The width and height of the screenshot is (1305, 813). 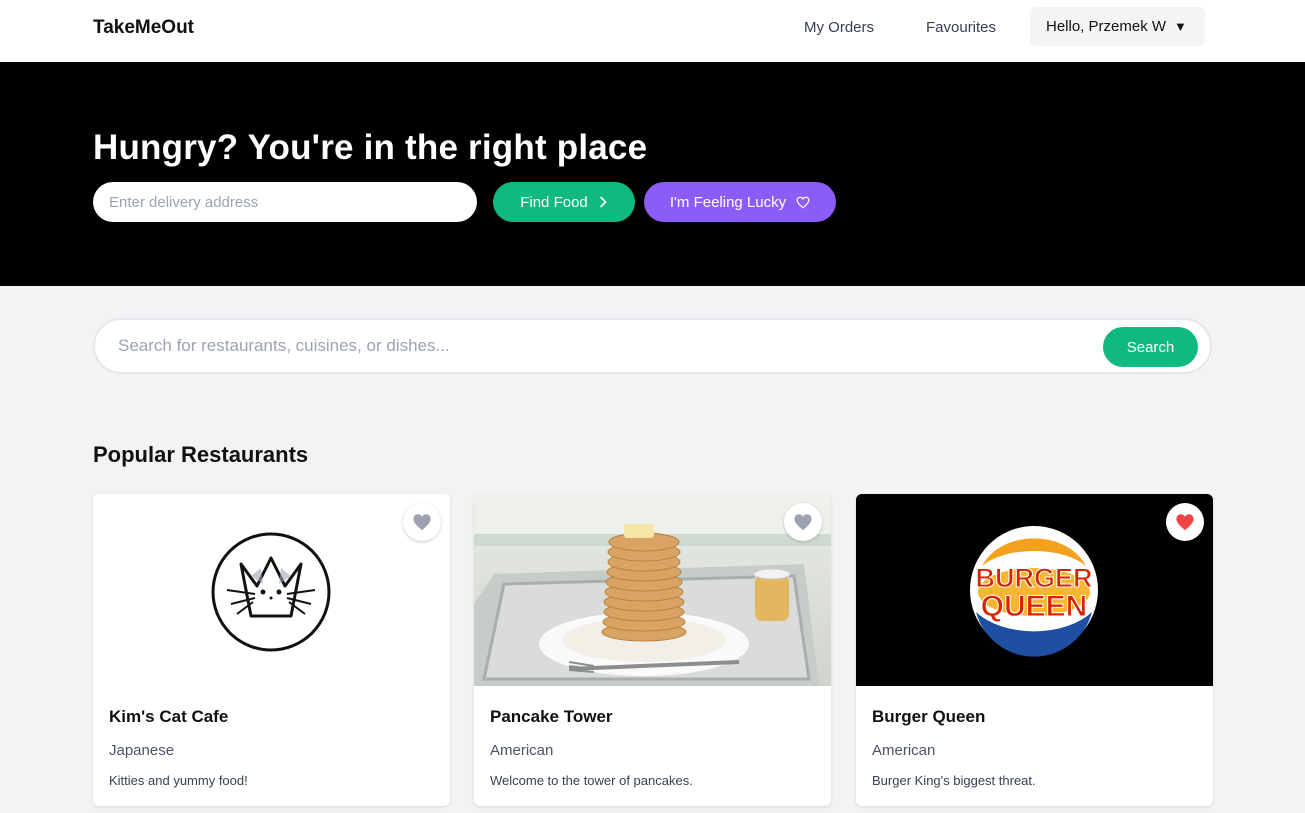 I want to click on hero-title: Hungry? You're in the right place, so click(x=370, y=147).